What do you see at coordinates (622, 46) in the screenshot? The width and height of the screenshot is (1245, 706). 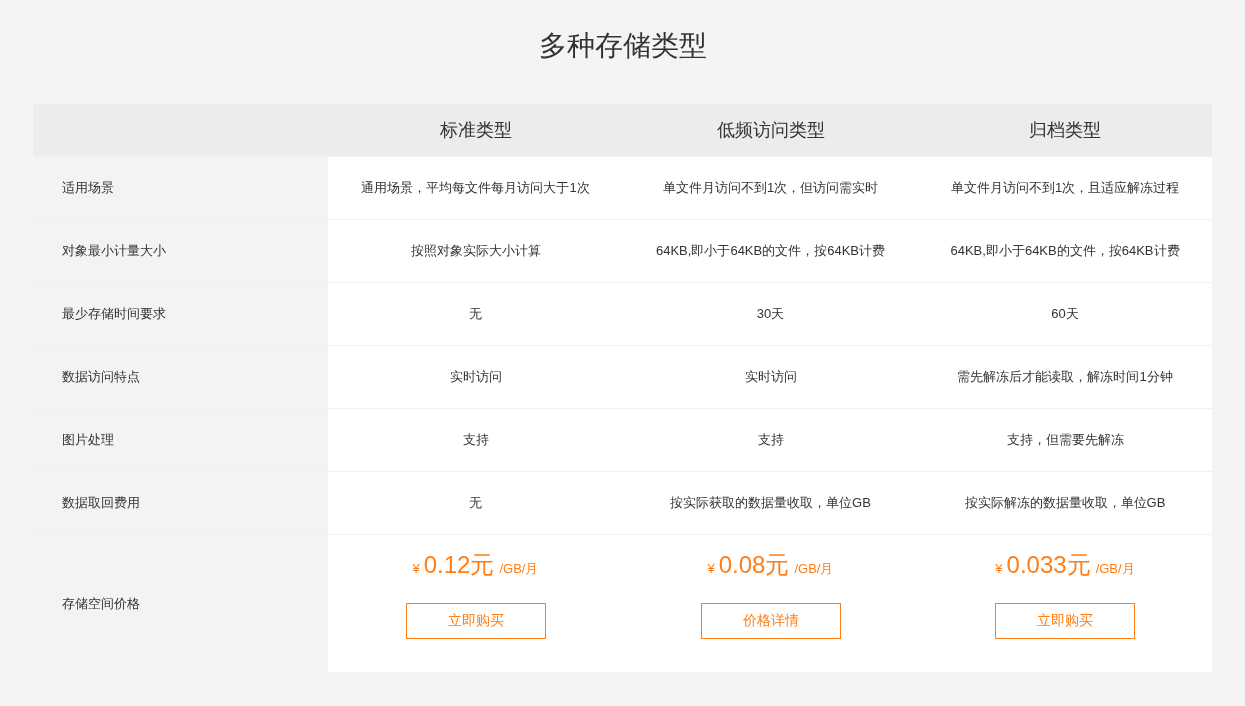 I see `page-title: 多种存储类型` at bounding box center [622, 46].